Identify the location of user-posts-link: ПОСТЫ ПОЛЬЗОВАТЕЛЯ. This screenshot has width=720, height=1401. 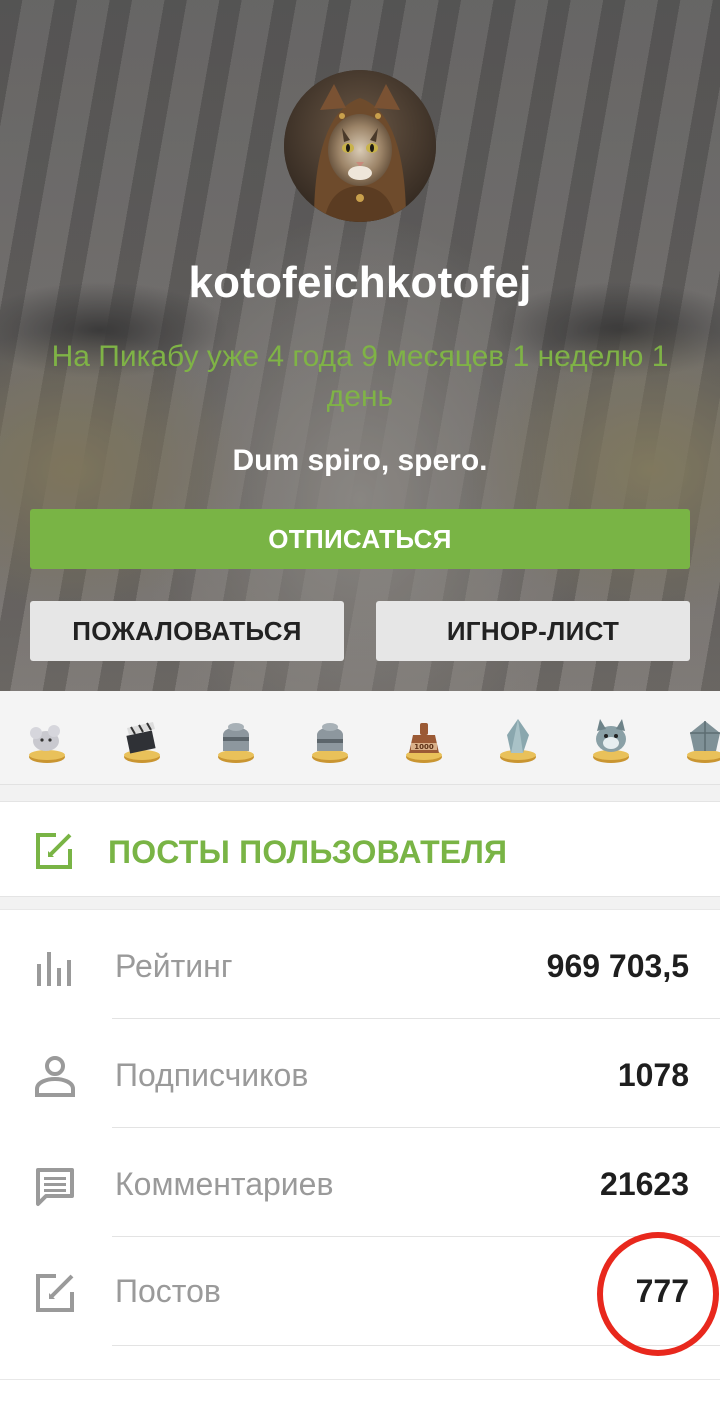
(360, 849).